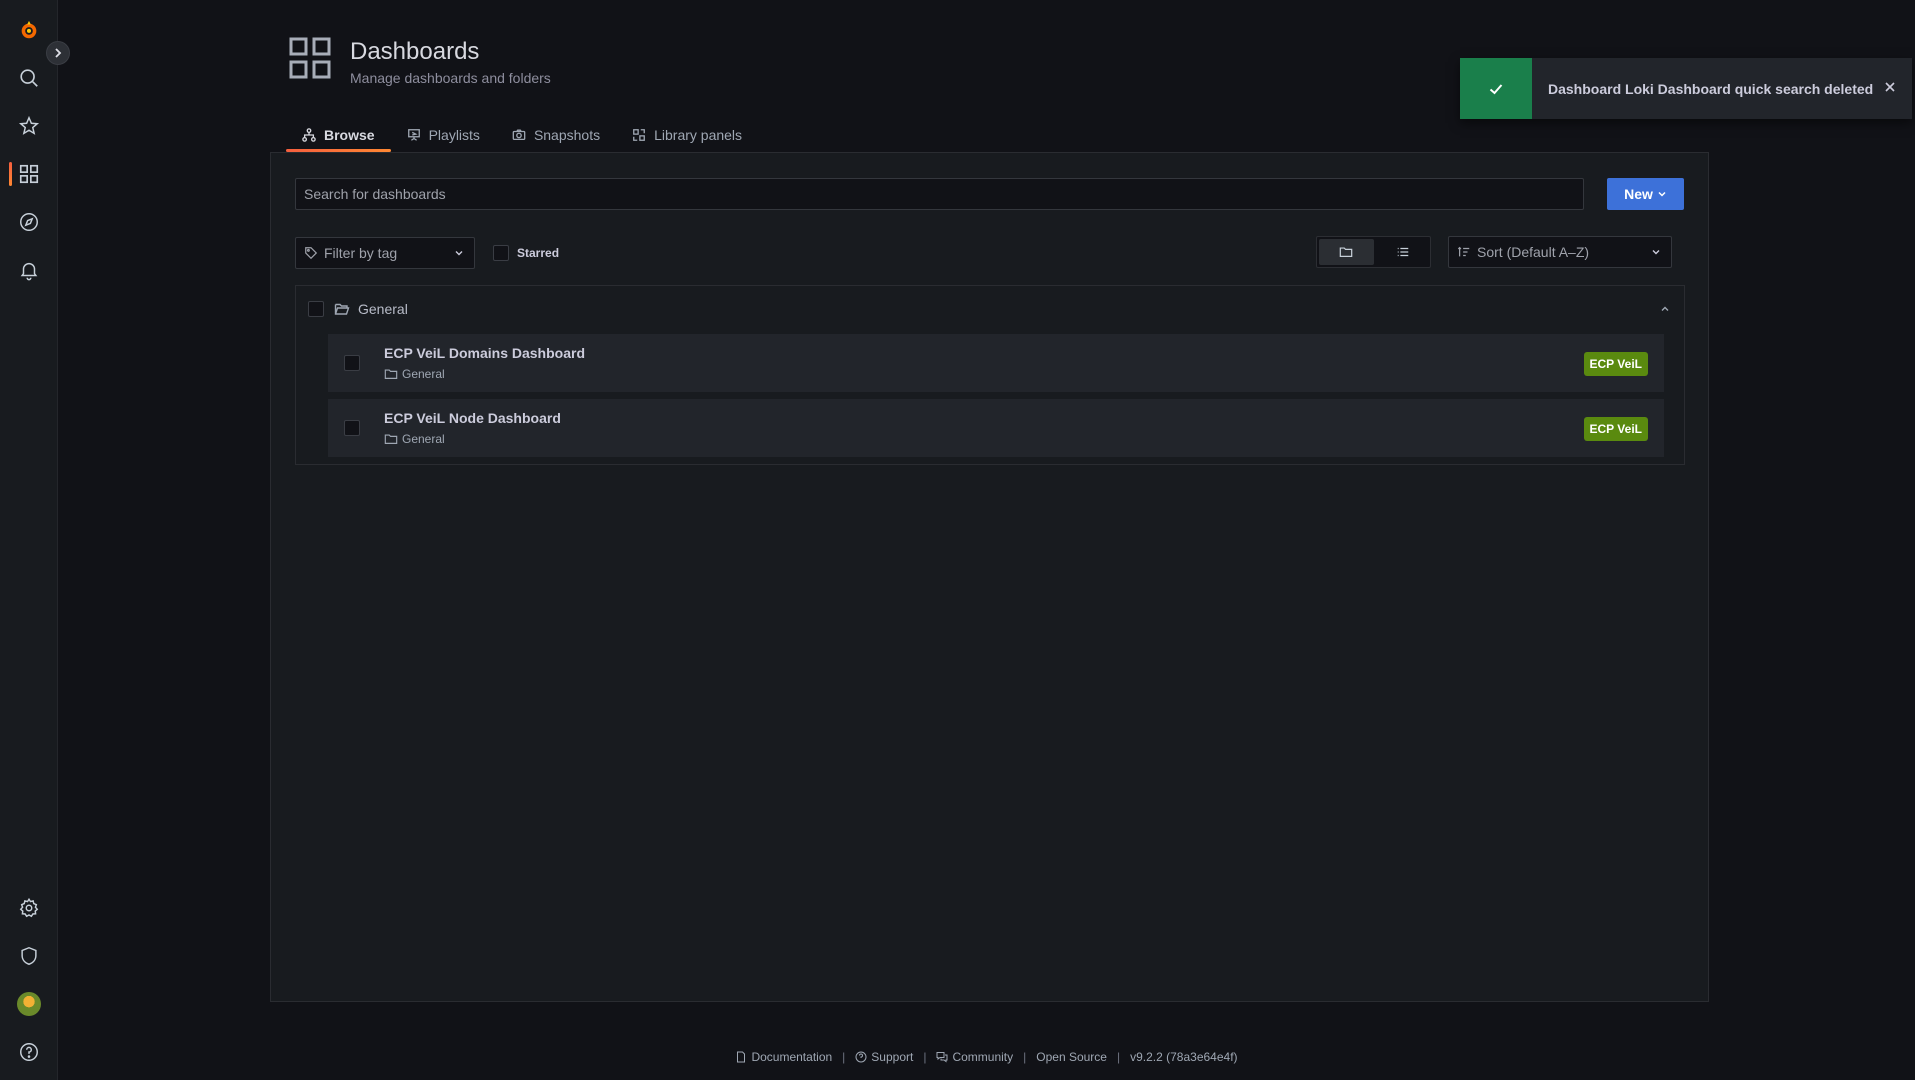 The height and width of the screenshot is (1080, 1915). I want to click on library-panel-icon, so click(639, 135).